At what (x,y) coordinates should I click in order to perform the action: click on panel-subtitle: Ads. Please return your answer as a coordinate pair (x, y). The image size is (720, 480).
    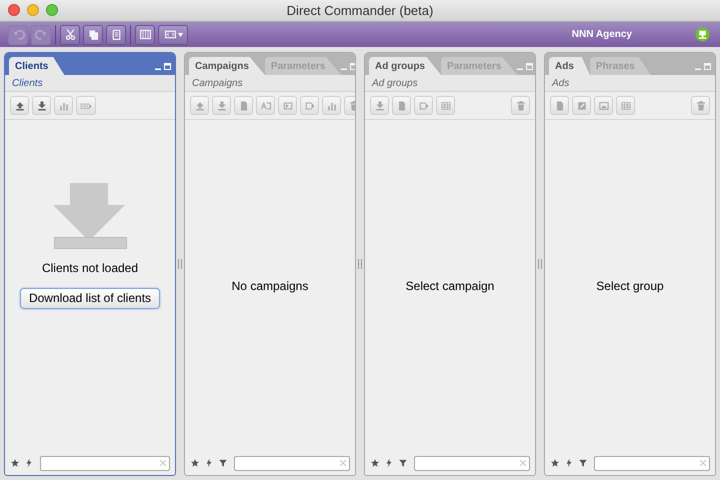
    Looking at the image, I should click on (561, 83).